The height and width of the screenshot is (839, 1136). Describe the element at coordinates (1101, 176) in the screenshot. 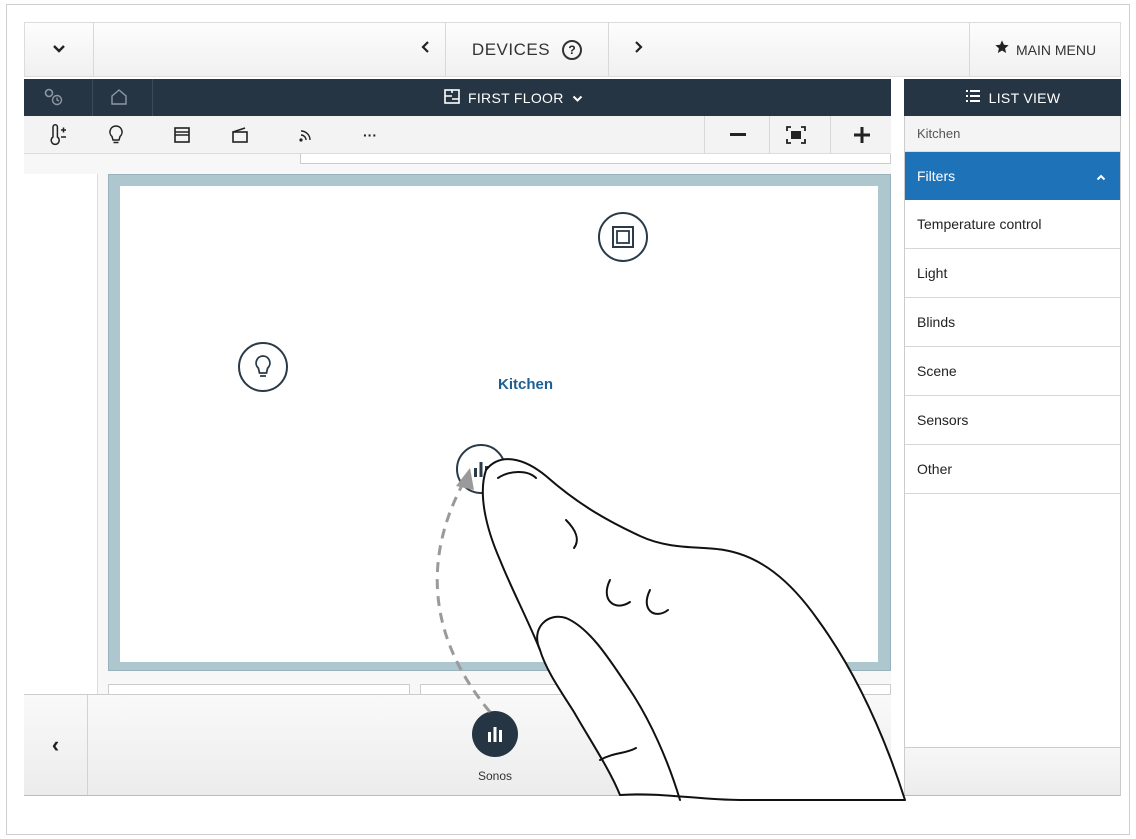

I see `chevron-up-icon` at that location.